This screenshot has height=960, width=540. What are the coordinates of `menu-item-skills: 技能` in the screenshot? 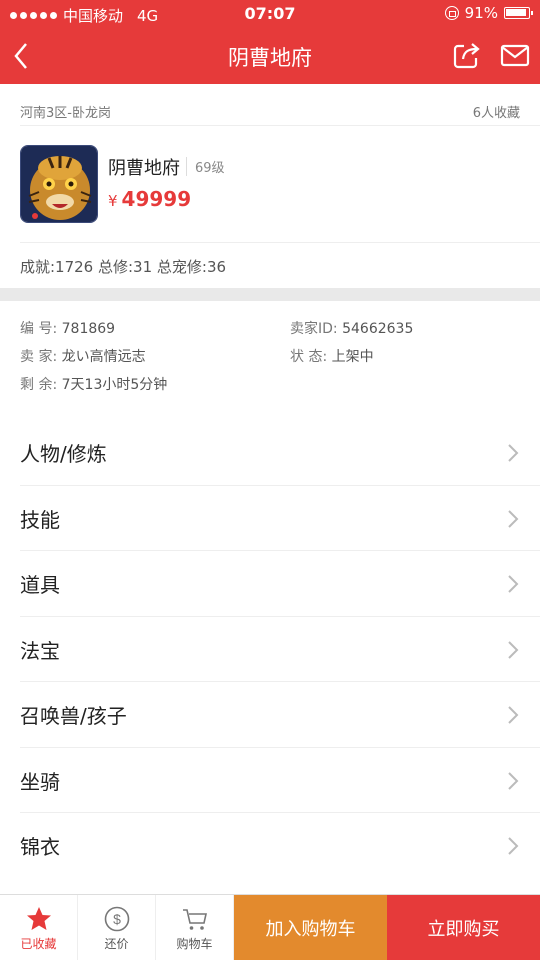 It's located at (270, 518).